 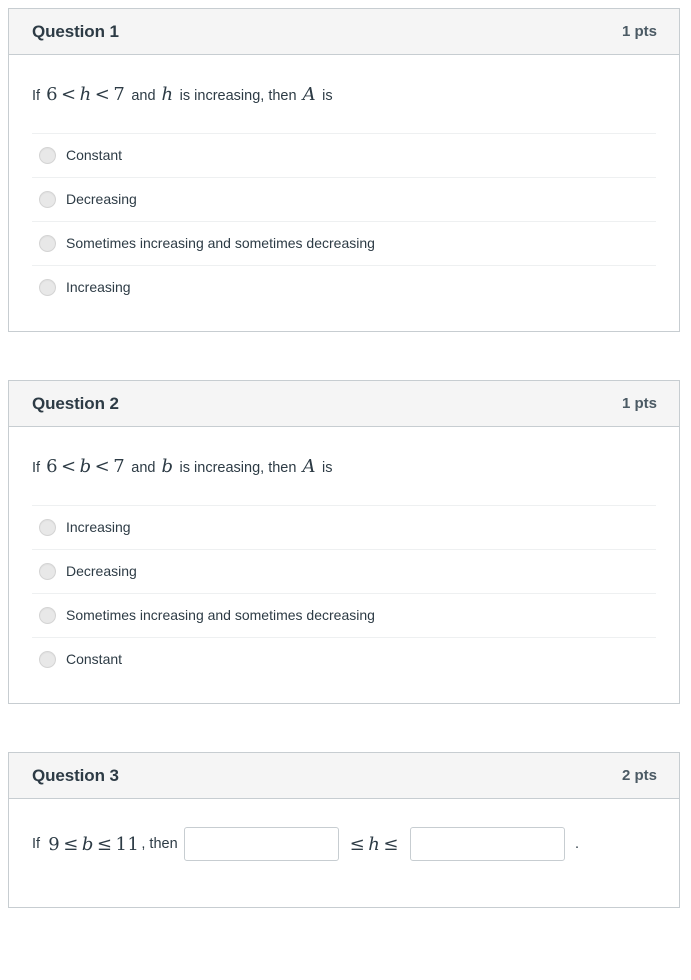 What do you see at coordinates (344, 32) in the screenshot?
I see `question-header-1: Question 1 1 pts` at bounding box center [344, 32].